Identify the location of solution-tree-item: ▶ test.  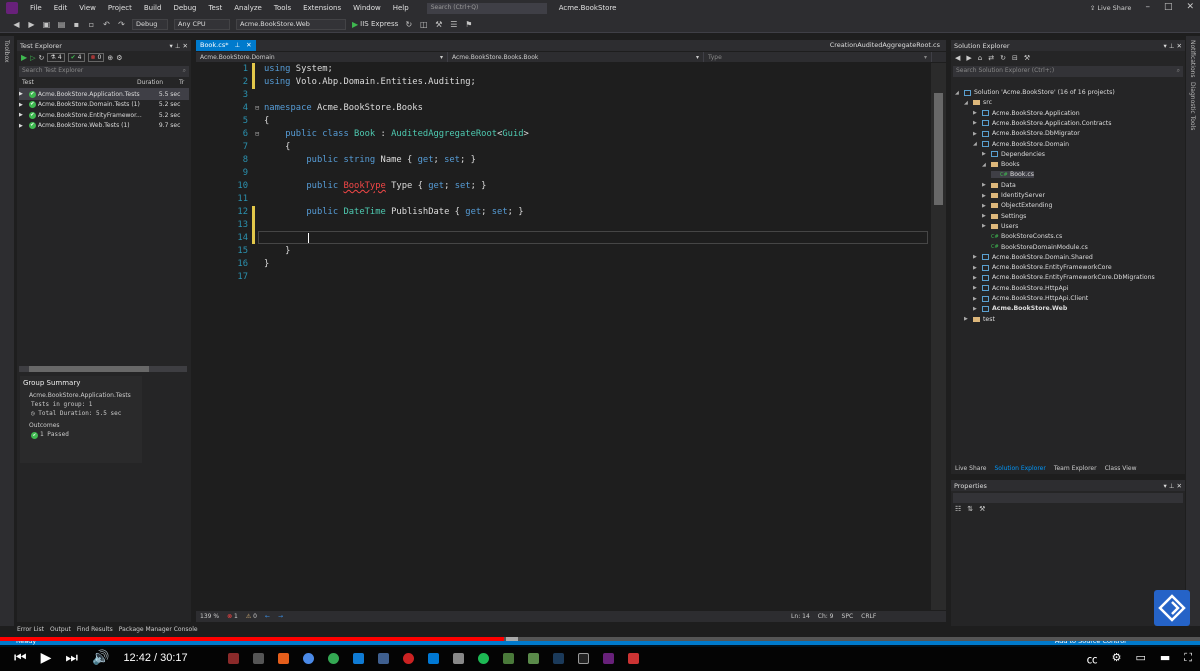
(979, 319).